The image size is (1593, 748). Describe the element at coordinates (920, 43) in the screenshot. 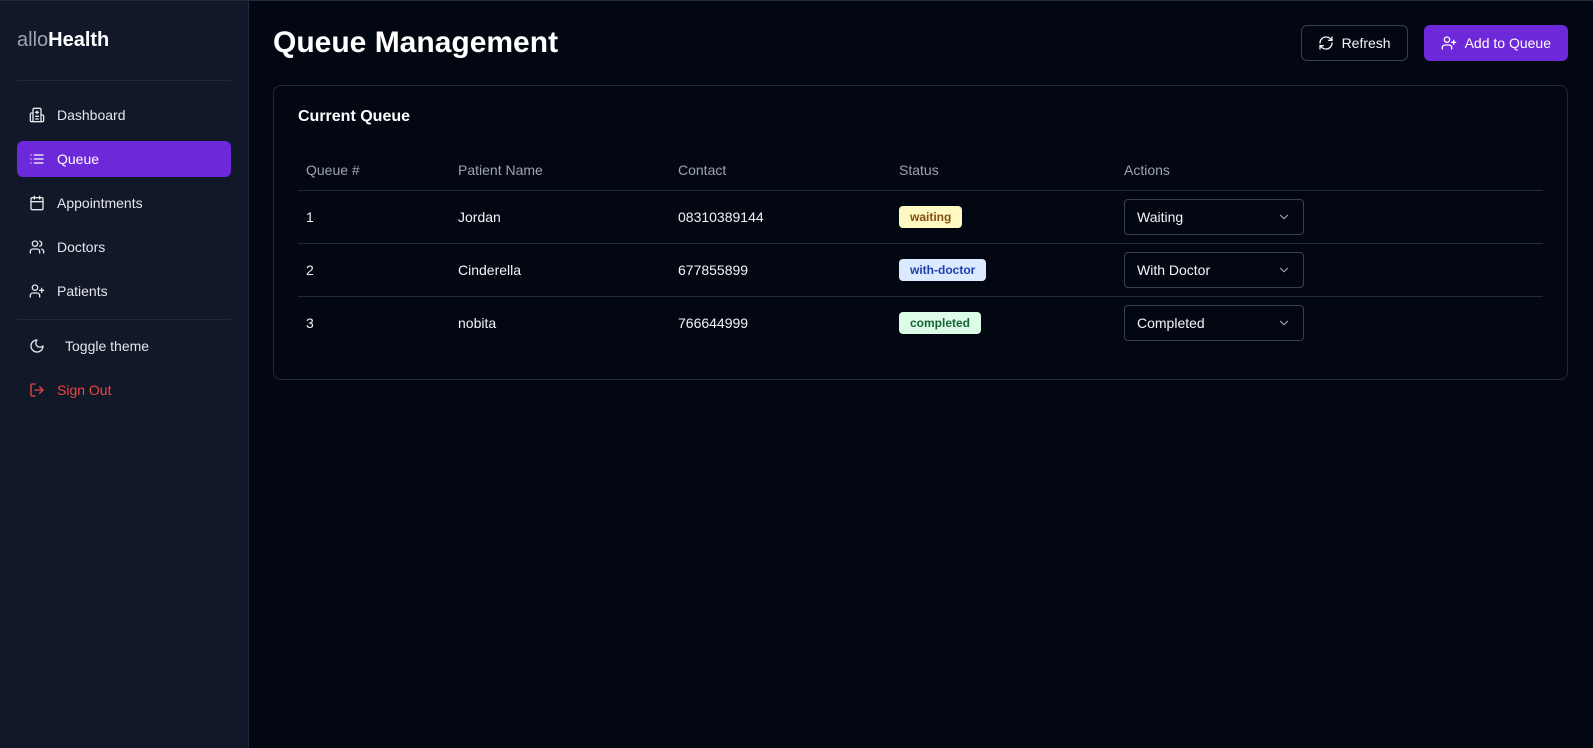

I see `page-header: Queue Management Refresh Add to Queue` at that location.